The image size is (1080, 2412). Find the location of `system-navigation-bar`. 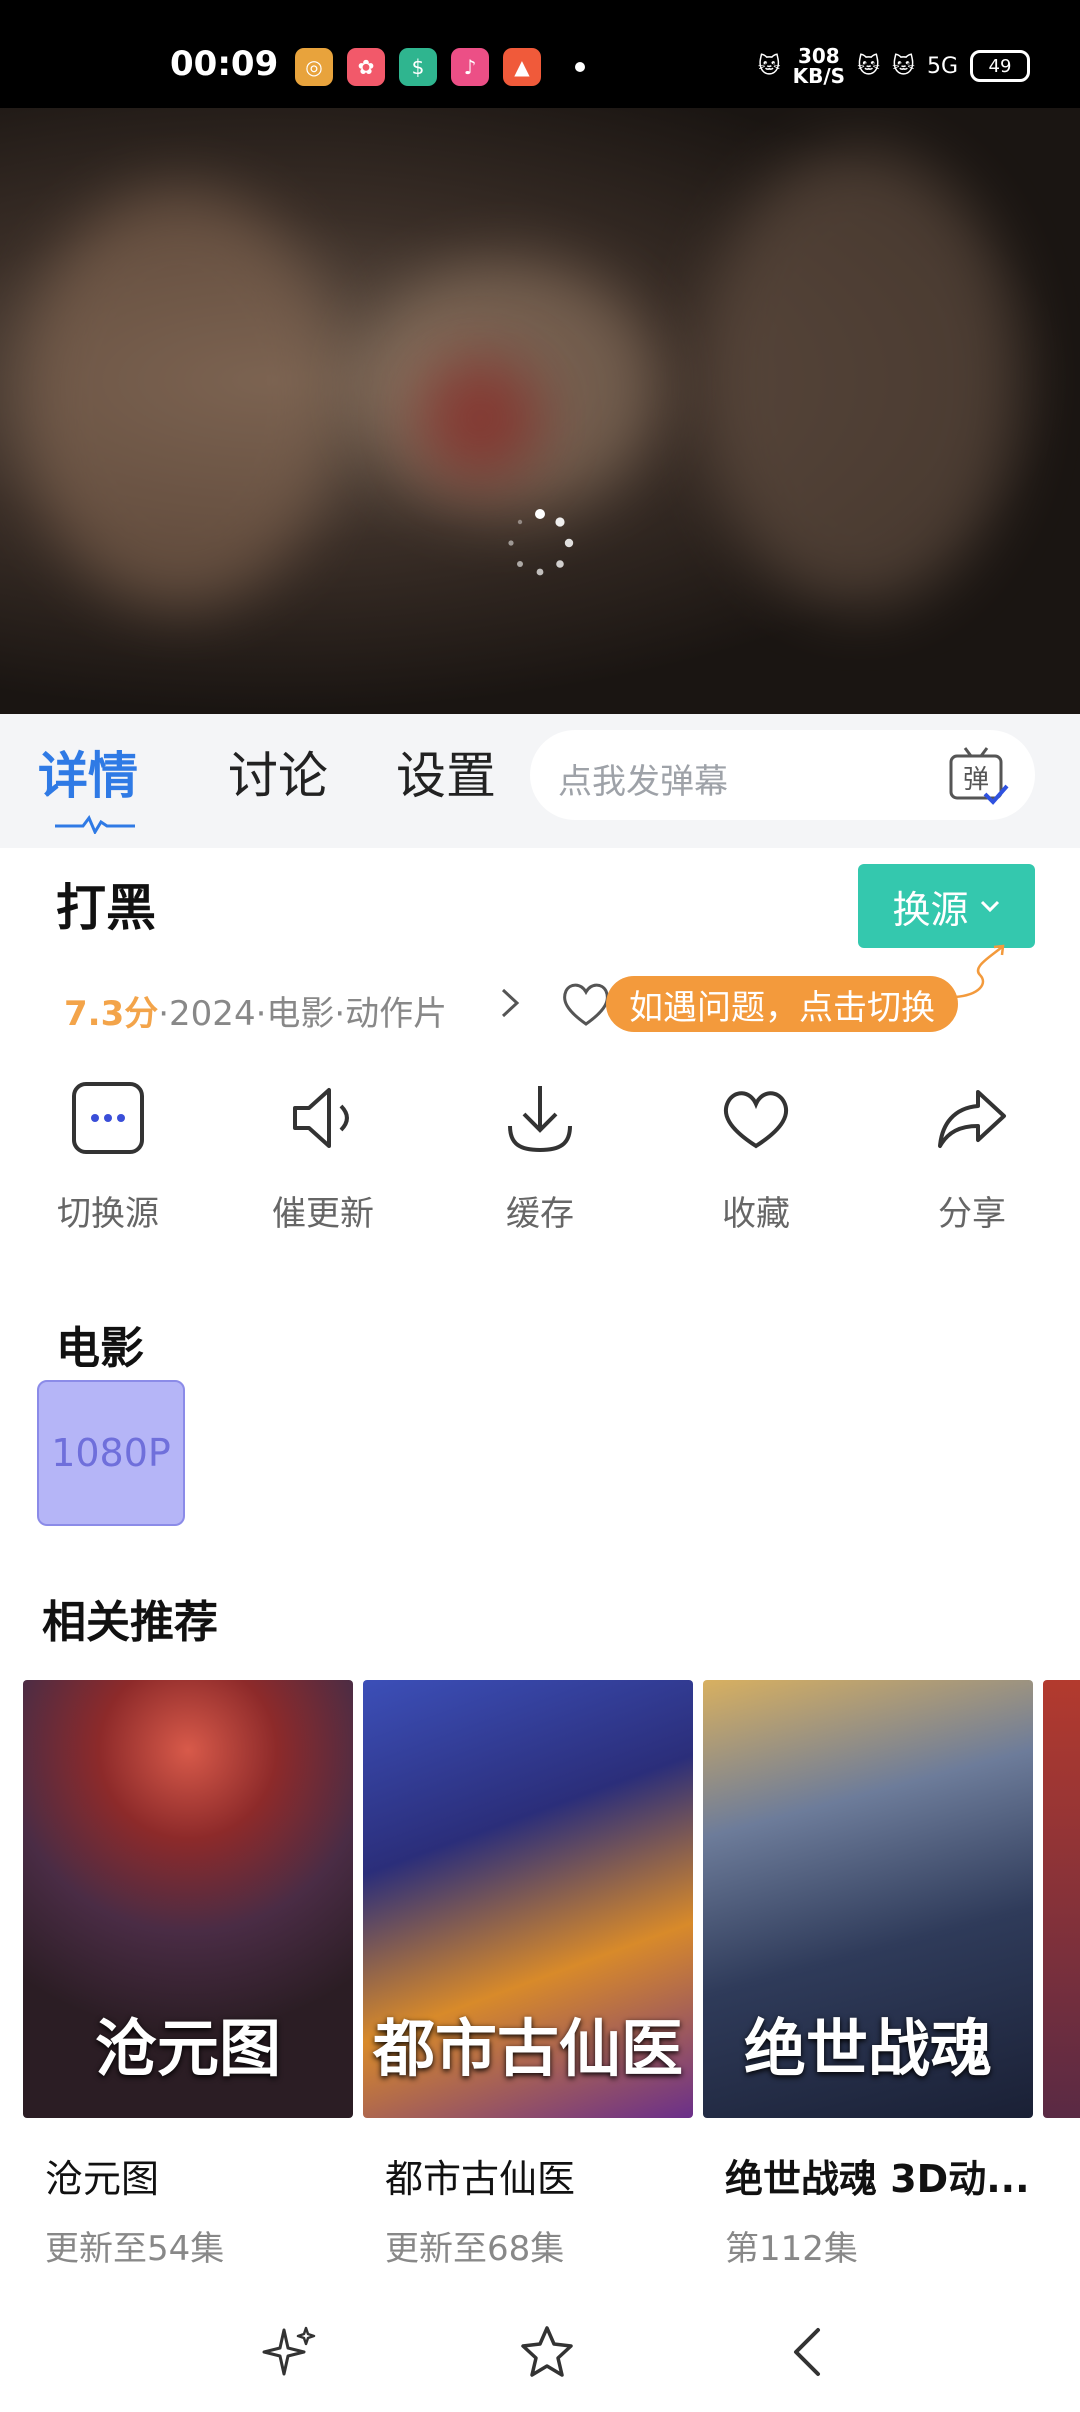

system-navigation-bar is located at coordinates (540, 2356).